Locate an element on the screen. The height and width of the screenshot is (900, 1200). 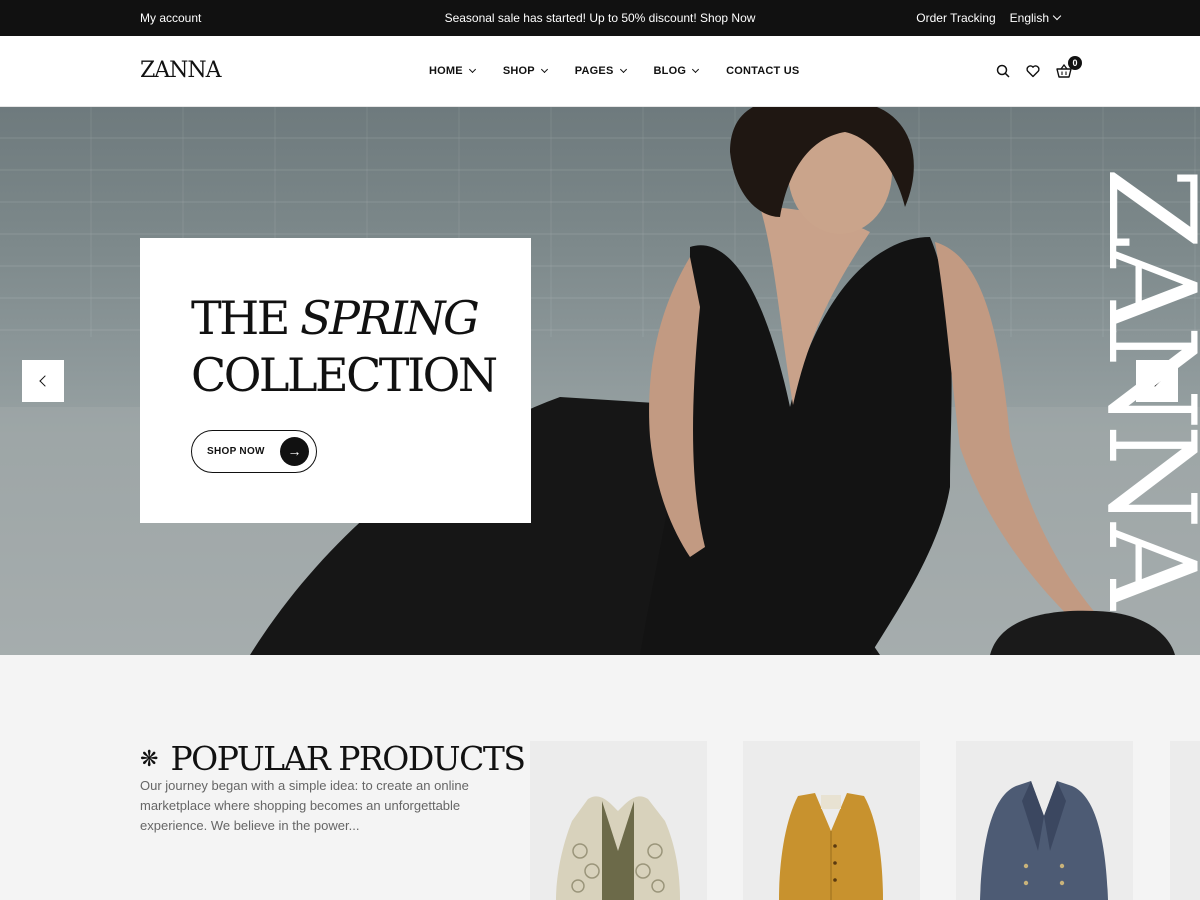
nav-item-contact: CONTACT US is located at coordinates (762, 71).